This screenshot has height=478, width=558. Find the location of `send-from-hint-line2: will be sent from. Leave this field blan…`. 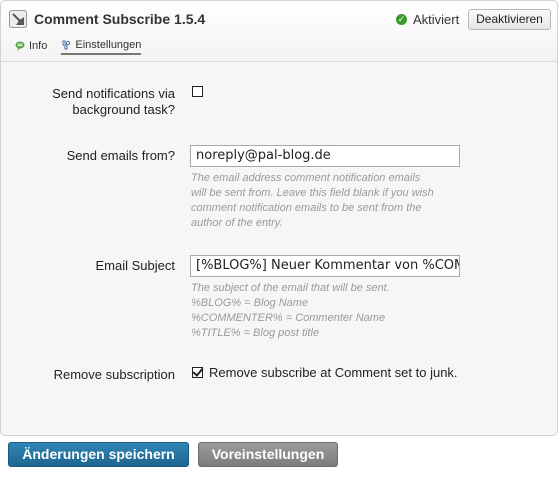

send-from-hint-line2: will be sent from. Leave this field blan… is located at coordinates (312, 193).